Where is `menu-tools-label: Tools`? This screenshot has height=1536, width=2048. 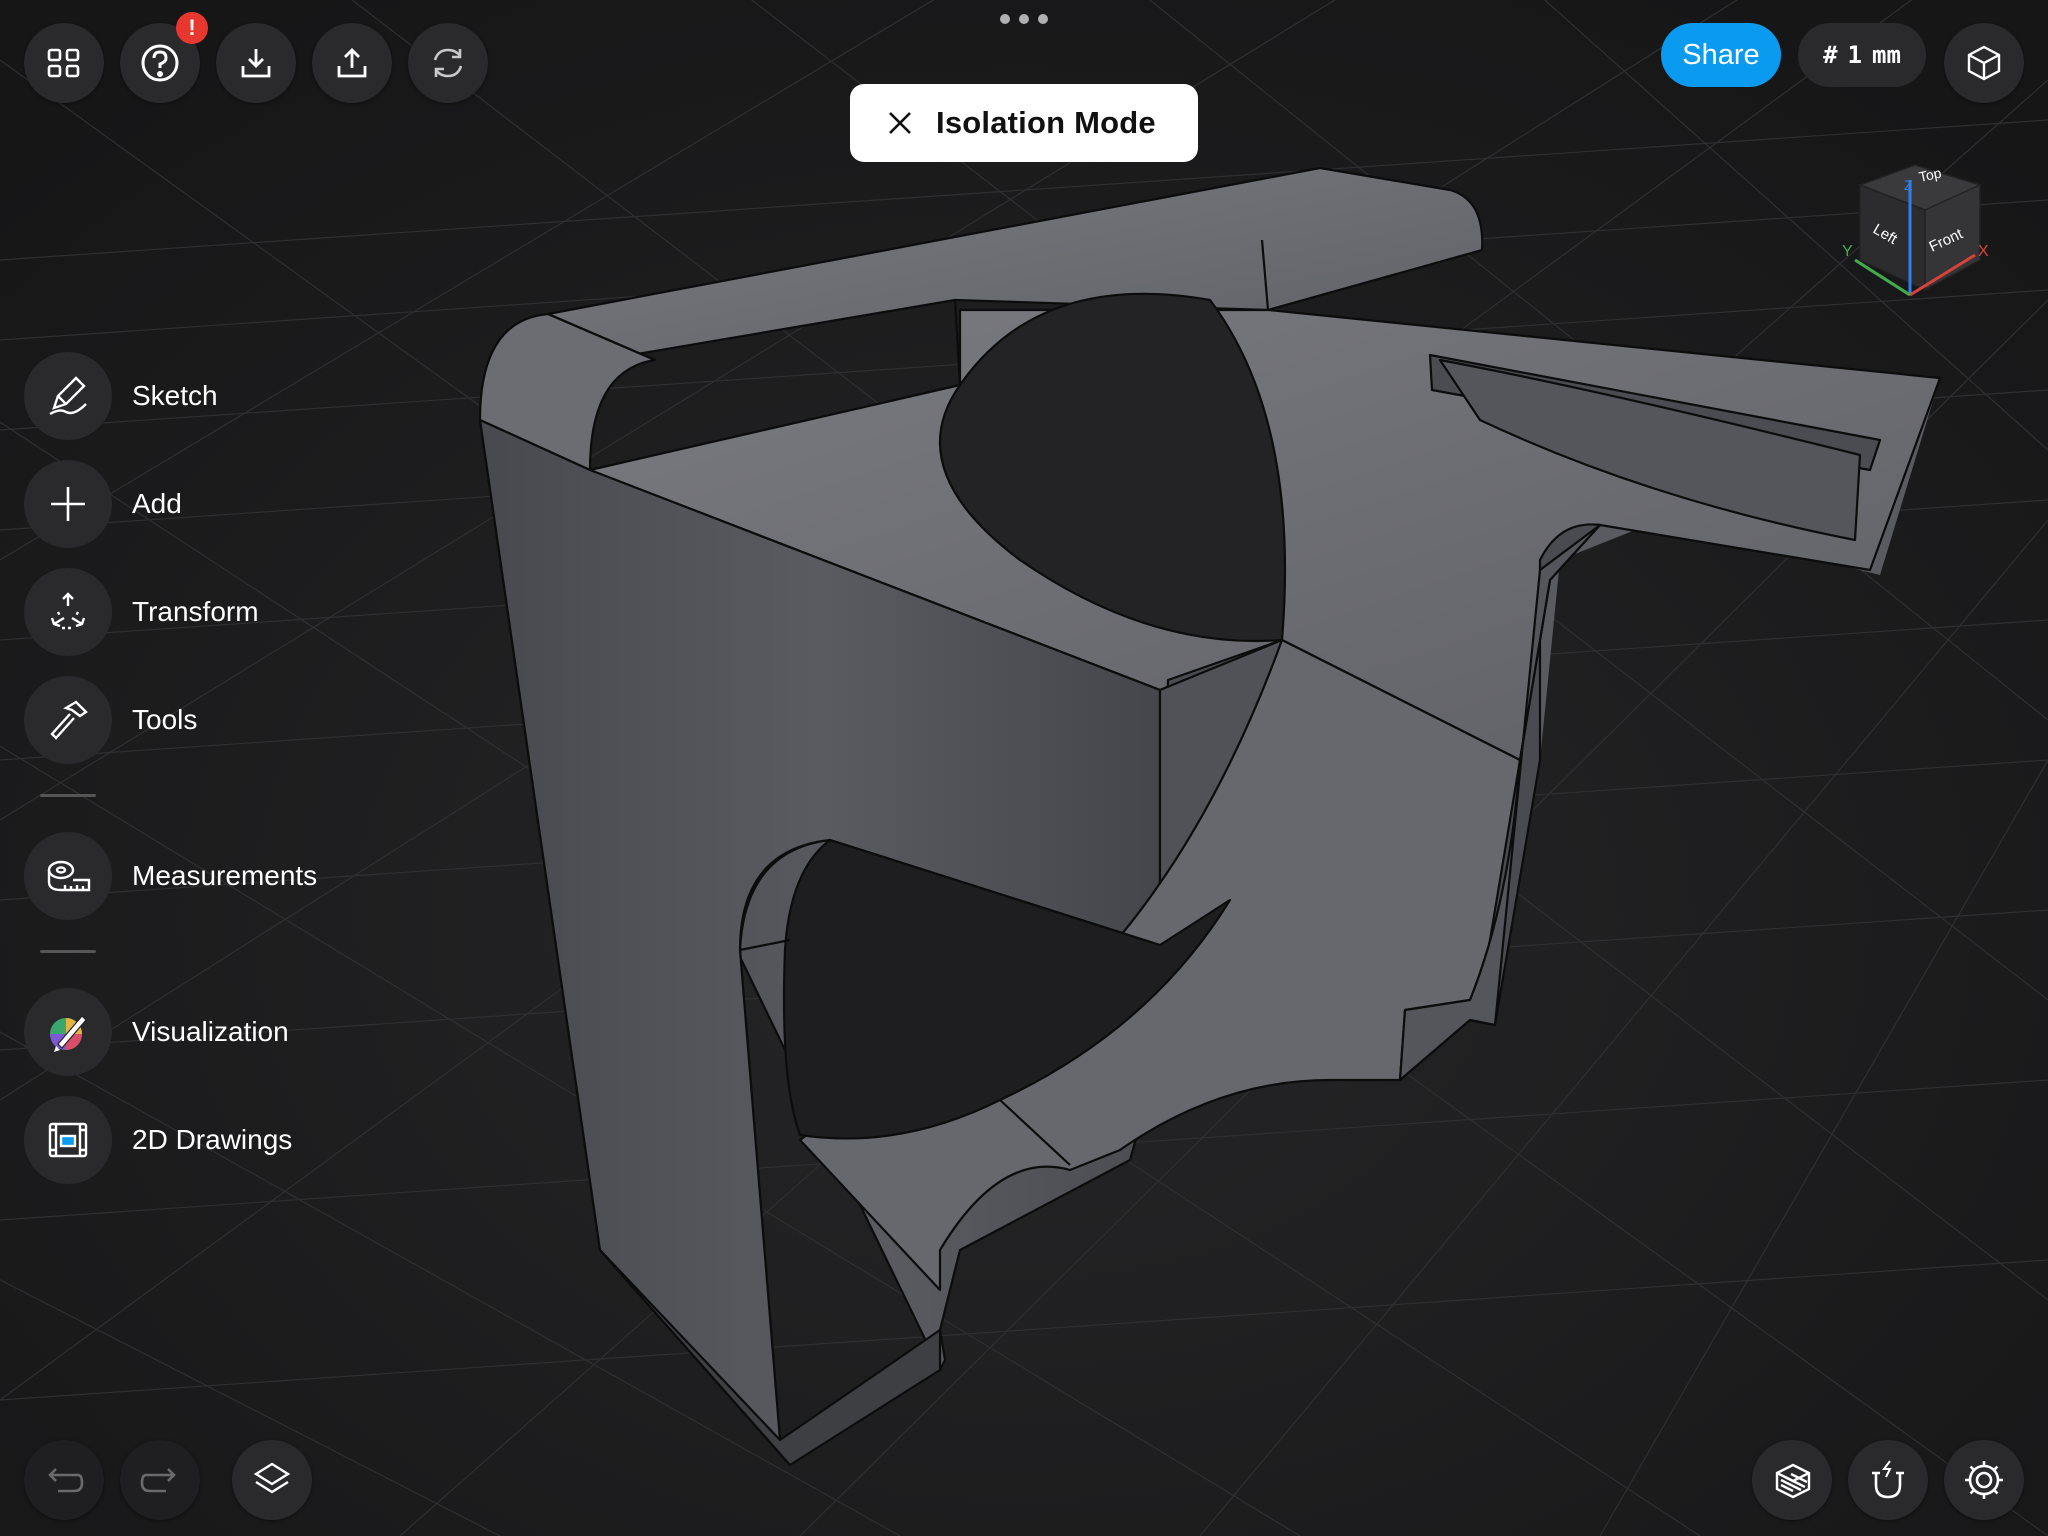 menu-tools-label: Tools is located at coordinates (165, 719).